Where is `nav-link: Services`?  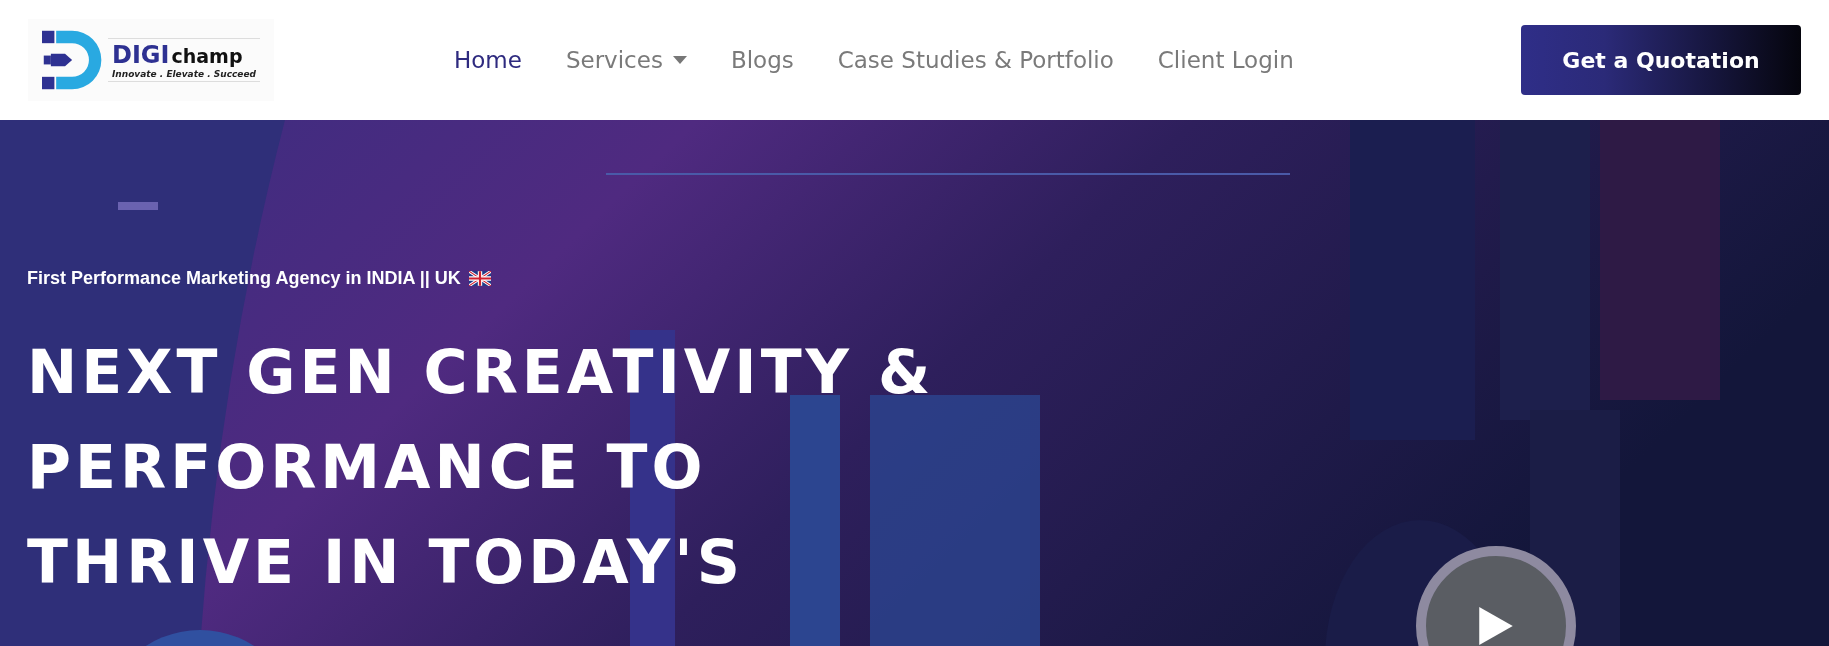 nav-link: Services is located at coordinates (626, 60).